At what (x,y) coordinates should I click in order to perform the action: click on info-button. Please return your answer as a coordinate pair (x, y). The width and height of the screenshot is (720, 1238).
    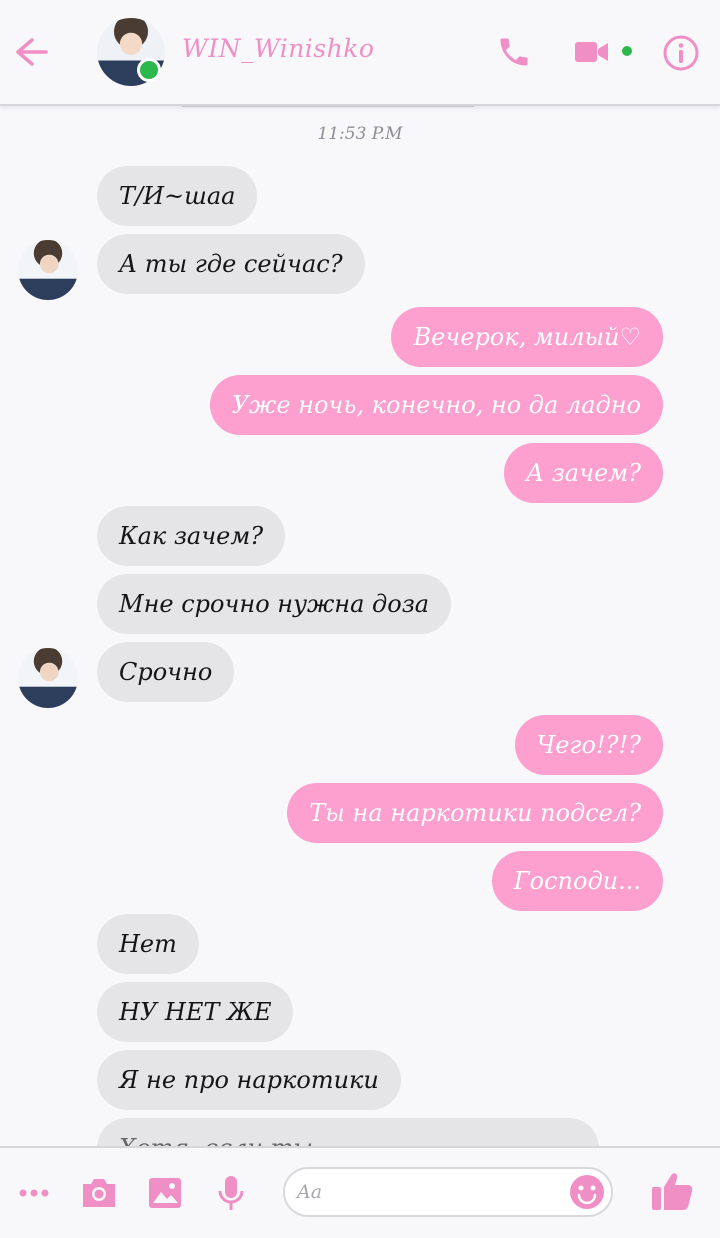
    Looking at the image, I should click on (681, 55).